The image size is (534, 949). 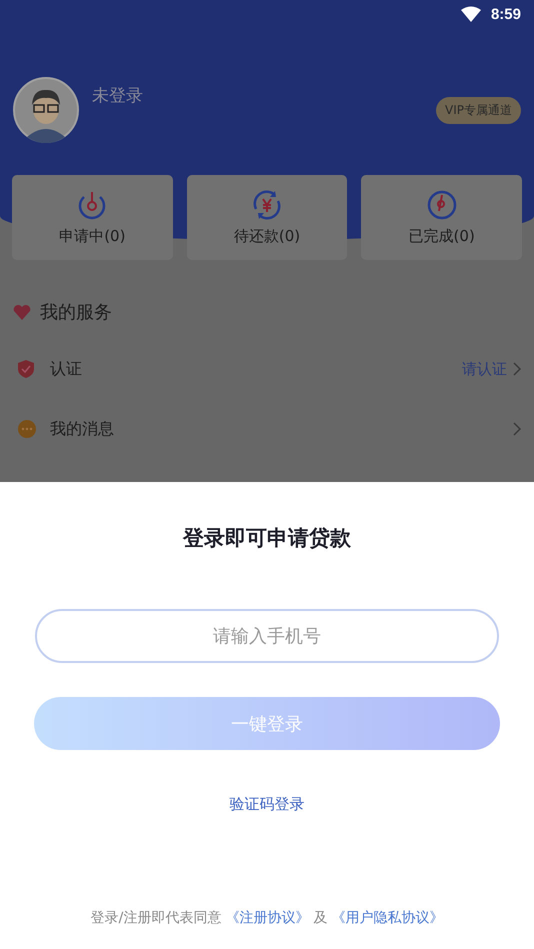 What do you see at coordinates (46, 110) in the screenshot?
I see `avatar-icon` at bounding box center [46, 110].